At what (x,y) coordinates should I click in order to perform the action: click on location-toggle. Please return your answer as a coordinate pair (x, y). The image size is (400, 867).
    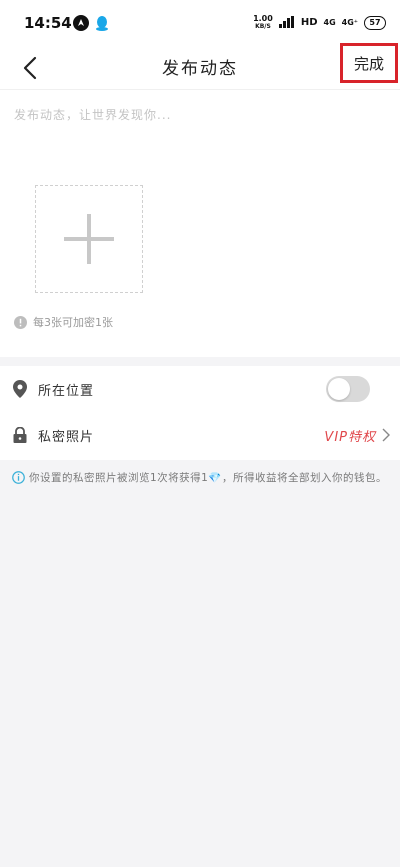
    Looking at the image, I should click on (348, 389).